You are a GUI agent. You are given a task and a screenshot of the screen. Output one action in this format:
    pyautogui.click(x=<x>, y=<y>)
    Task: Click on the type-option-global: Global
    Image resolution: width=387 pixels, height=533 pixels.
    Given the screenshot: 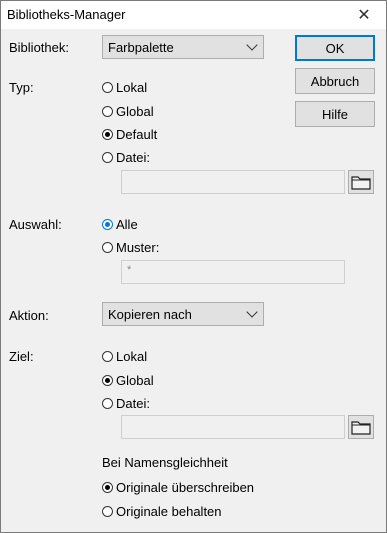 What is the action you would take?
    pyautogui.click(x=128, y=111)
    